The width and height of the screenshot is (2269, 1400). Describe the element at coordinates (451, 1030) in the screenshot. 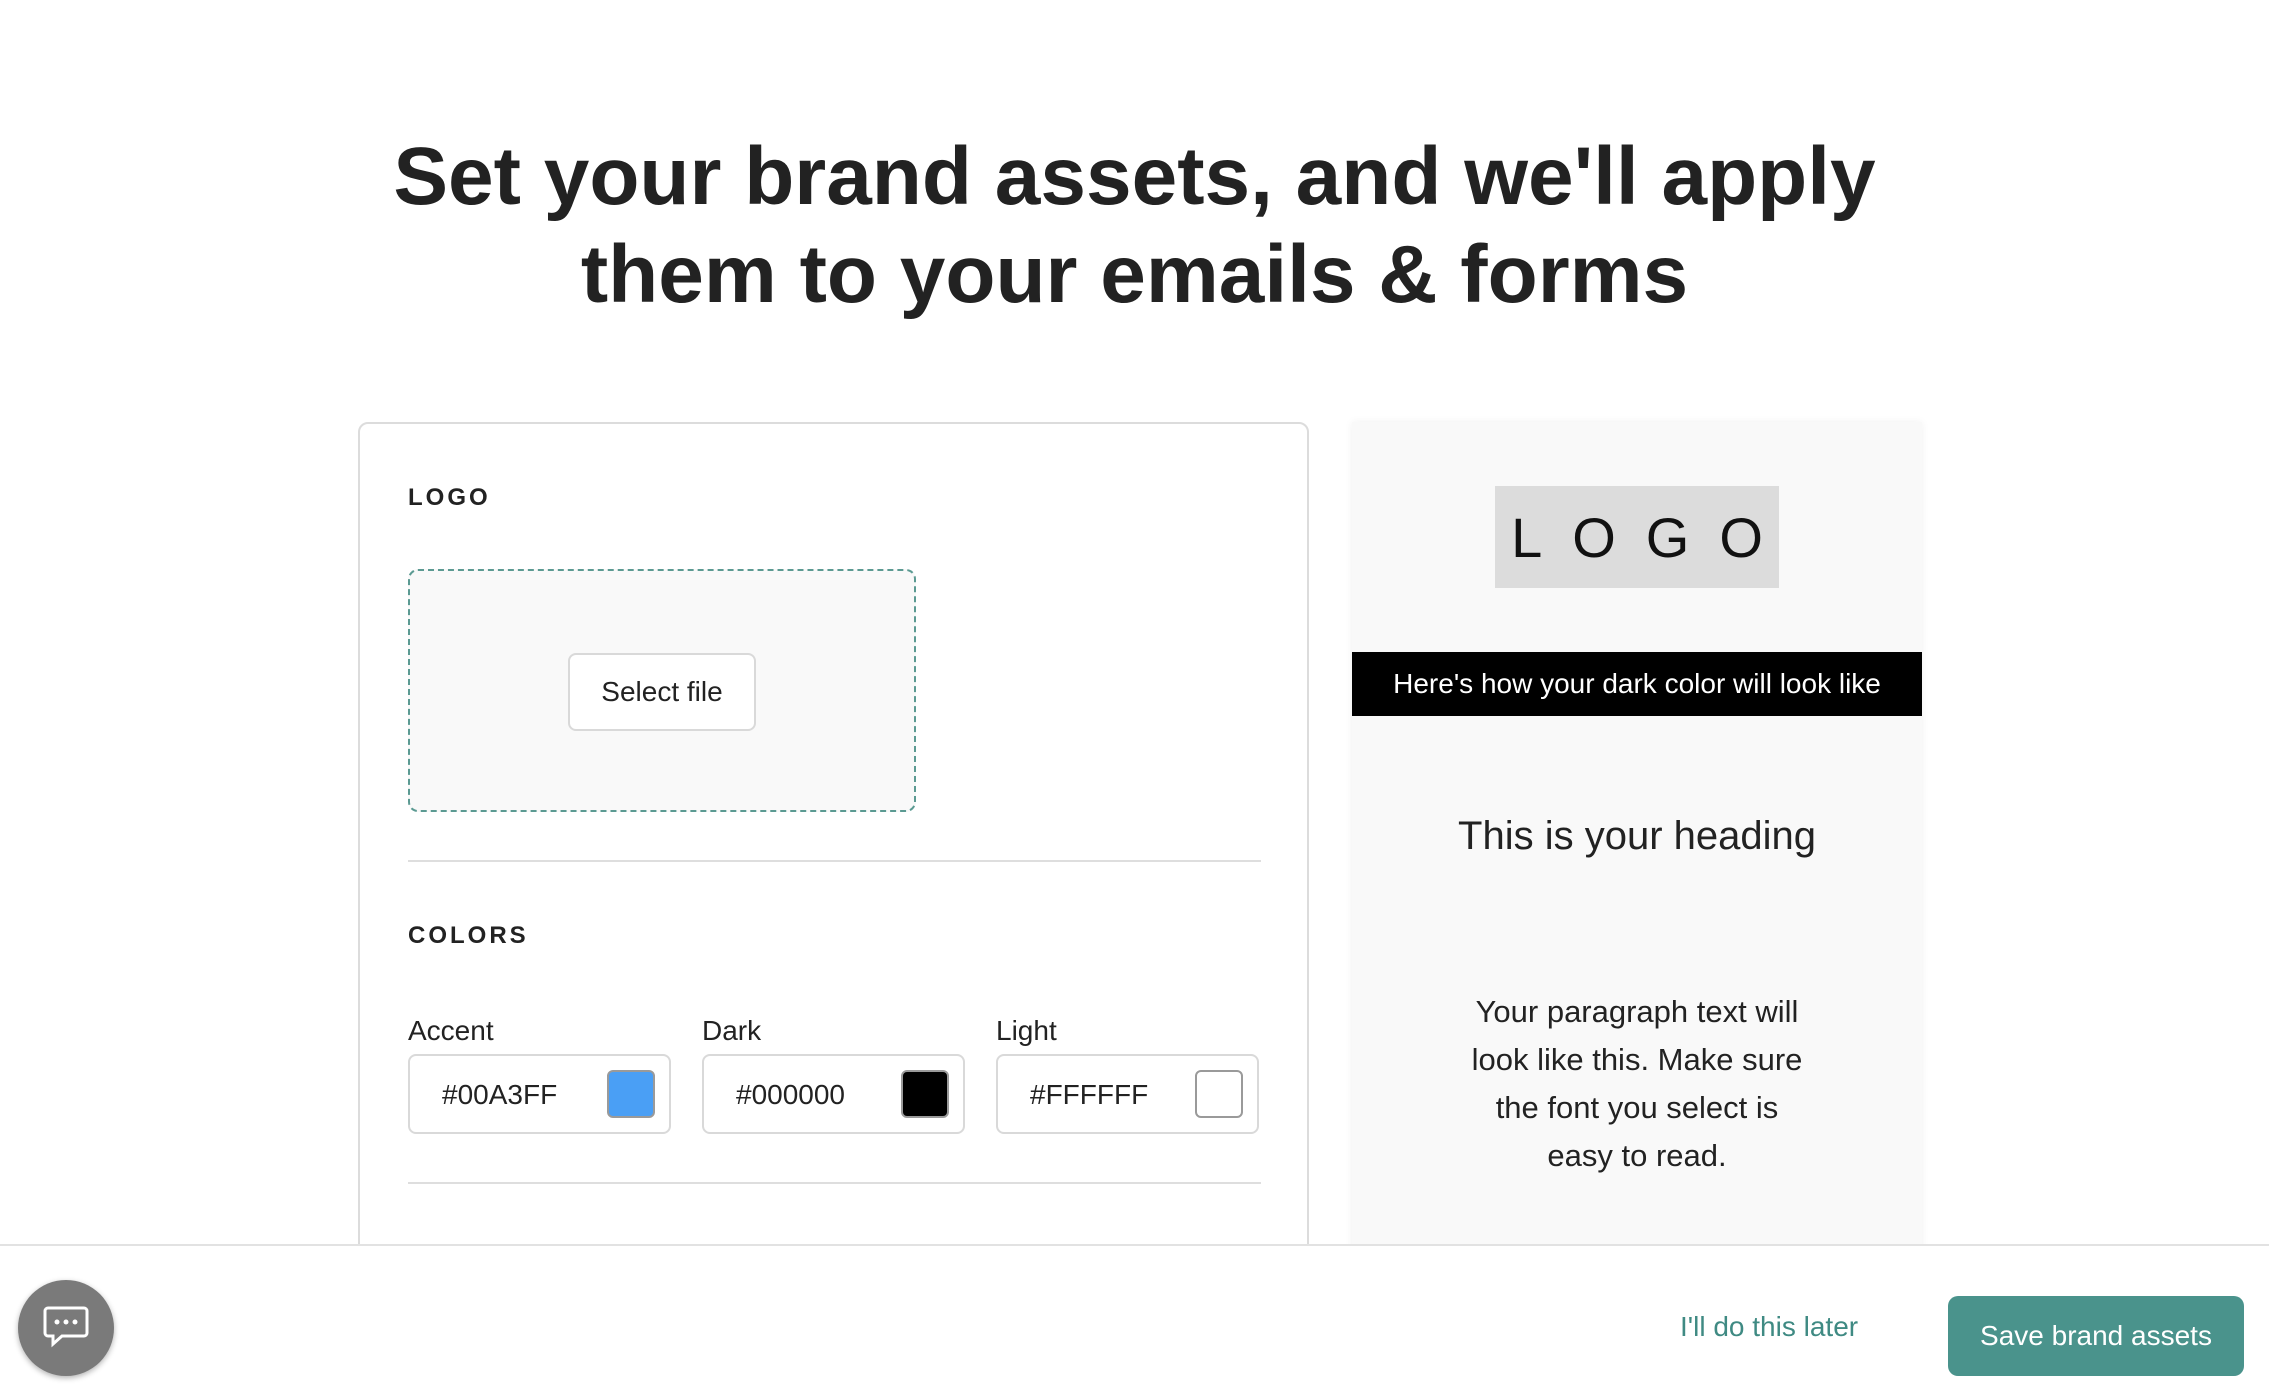

I see `accent-color-label: Accent` at that location.